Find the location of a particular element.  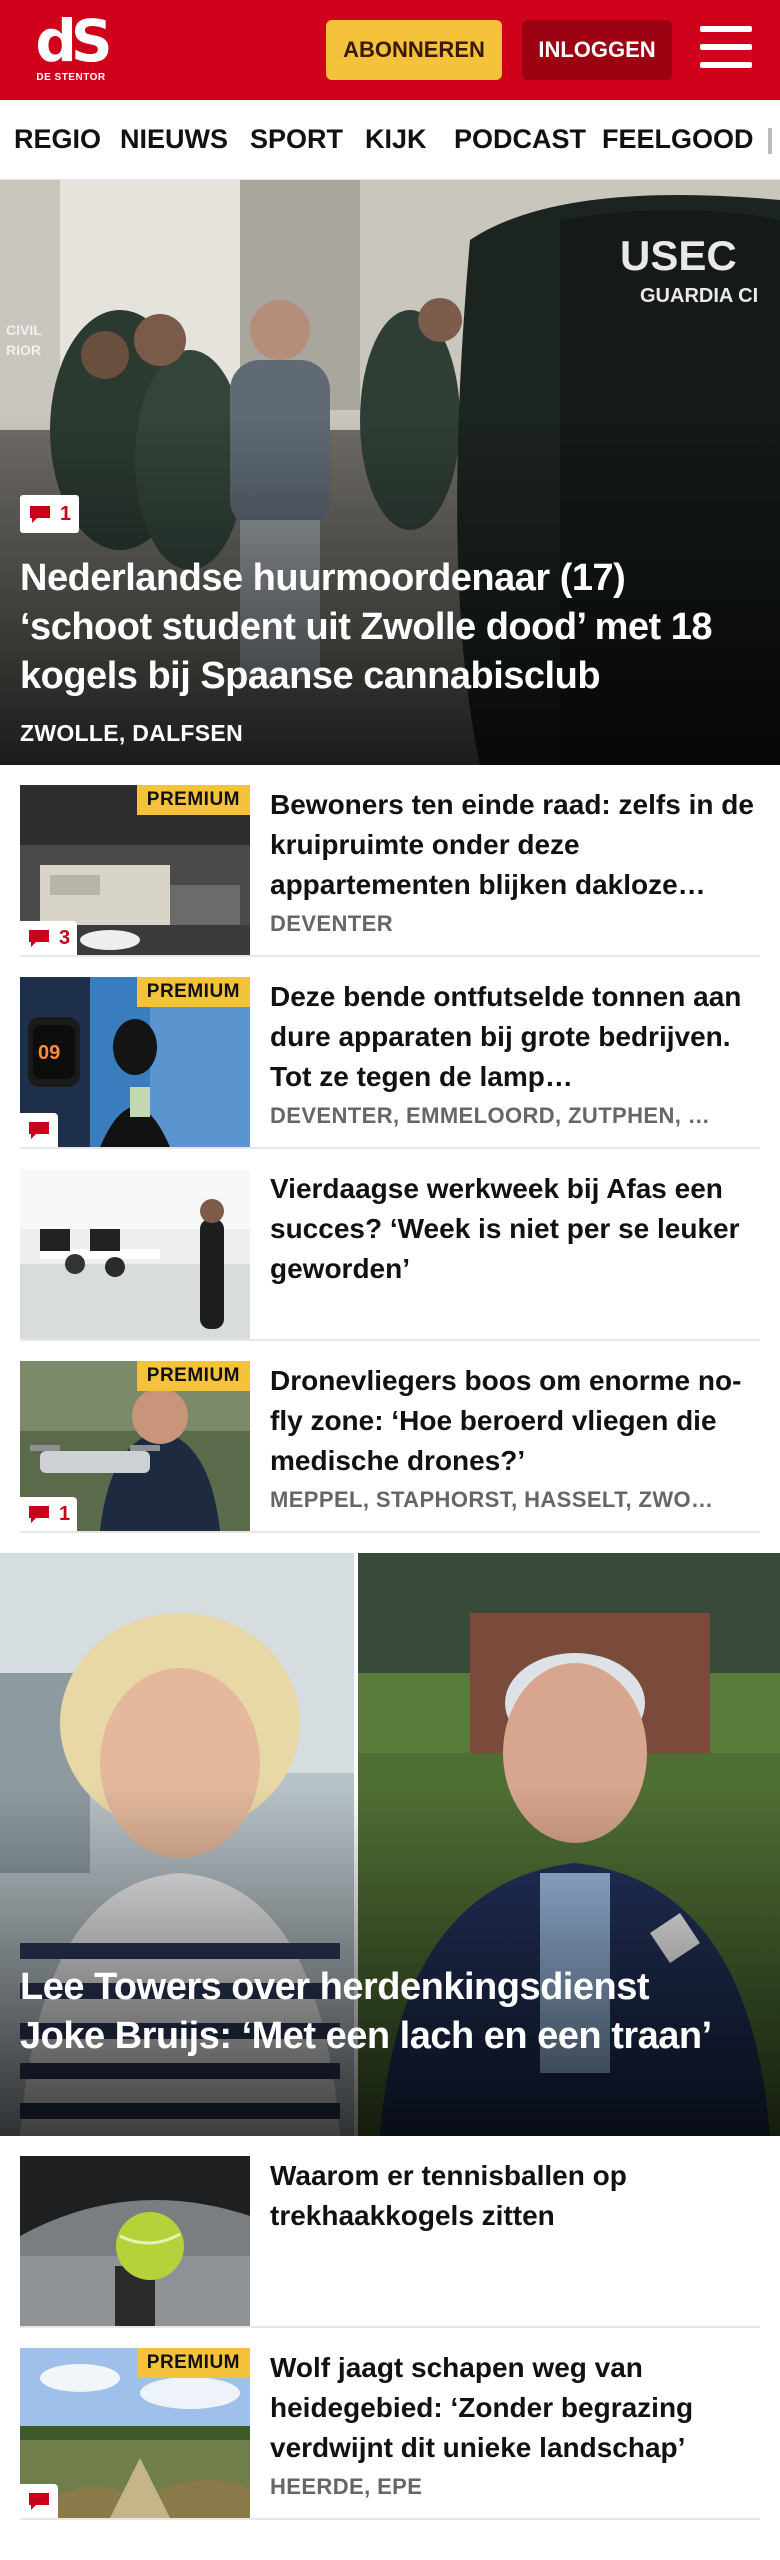

article-tags: HEERDE, EPE is located at coordinates (346, 2486).